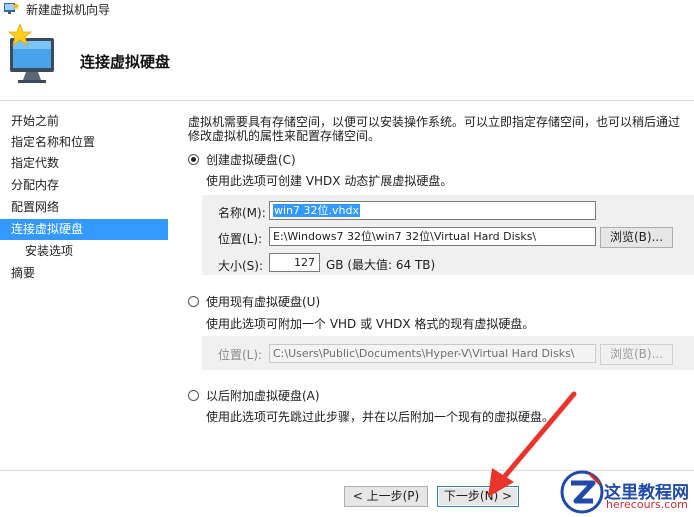 The height and width of the screenshot is (517, 694). Describe the element at coordinates (381, 265) in the screenshot. I see `size-unit-text: GB (最大值: 64 TB)` at that location.